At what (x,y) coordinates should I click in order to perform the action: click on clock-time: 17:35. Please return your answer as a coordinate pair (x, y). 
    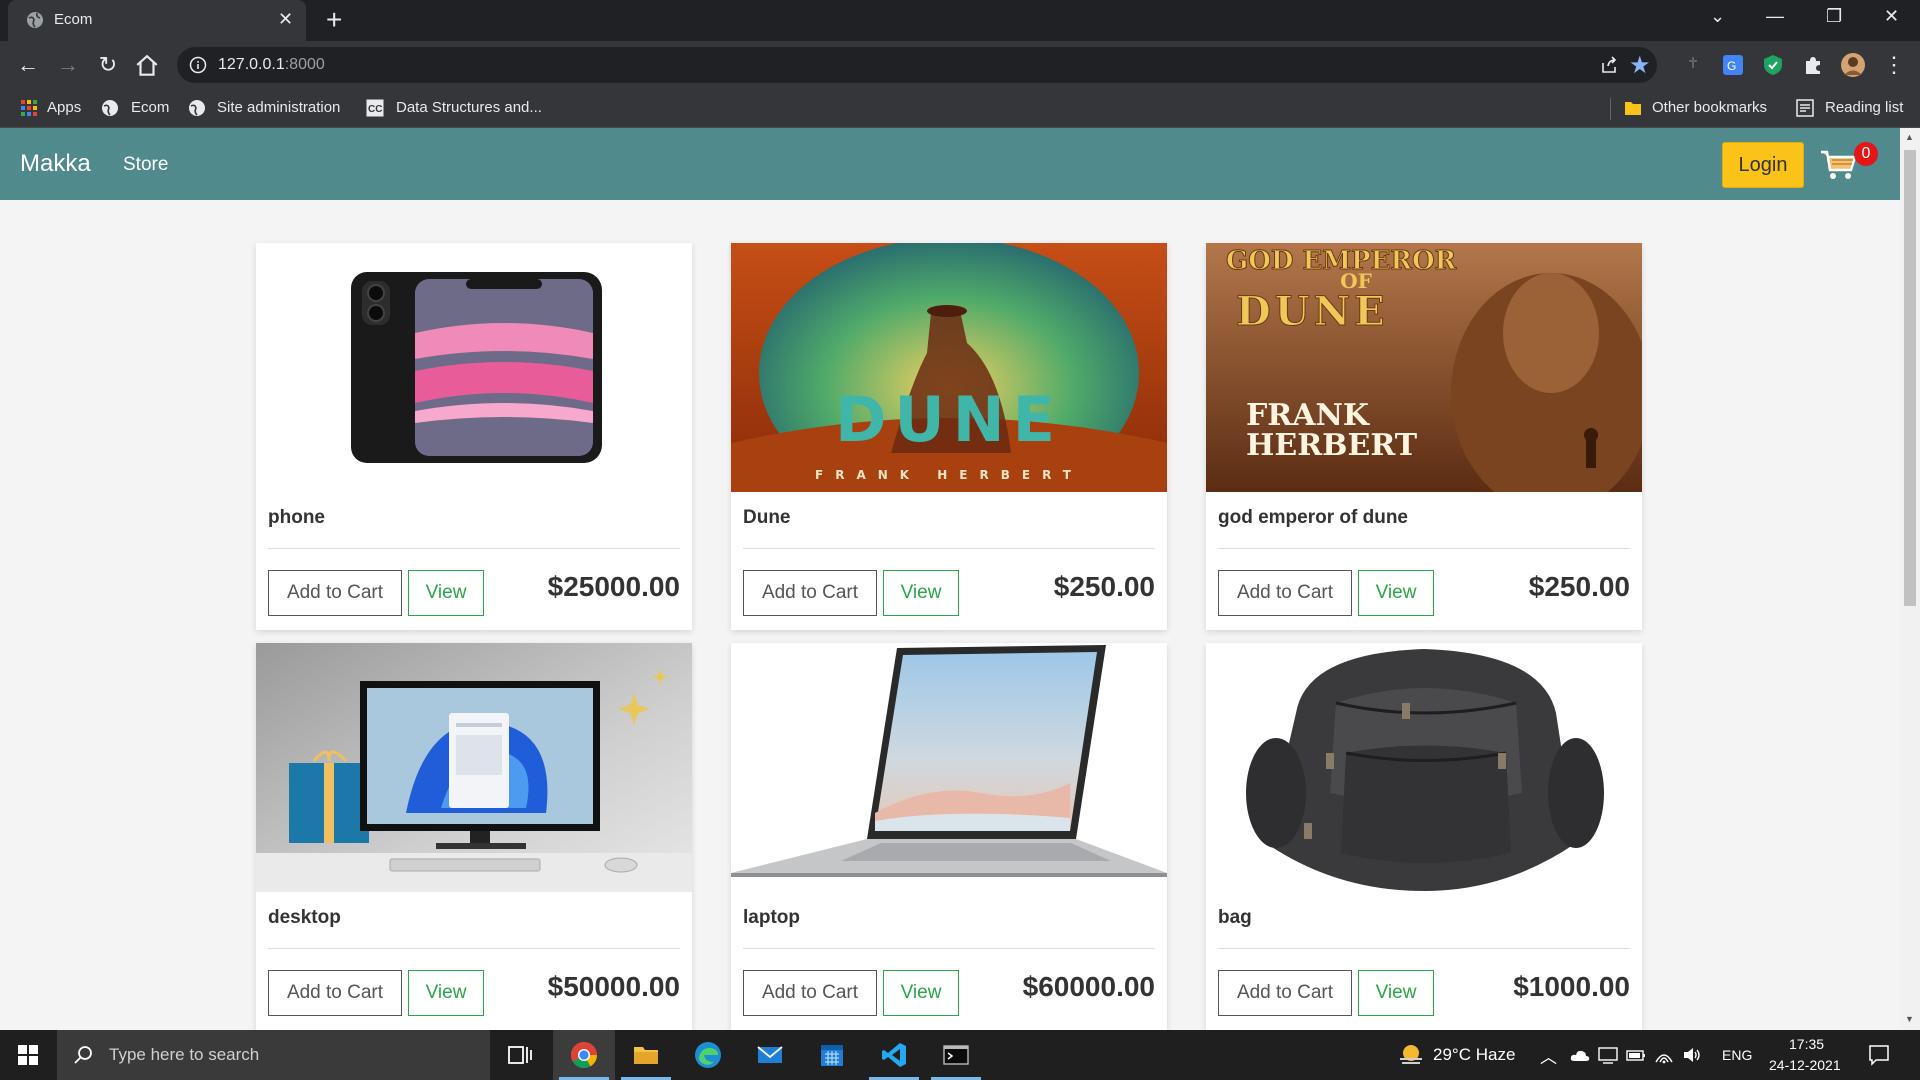
    Looking at the image, I should click on (1806, 1044).